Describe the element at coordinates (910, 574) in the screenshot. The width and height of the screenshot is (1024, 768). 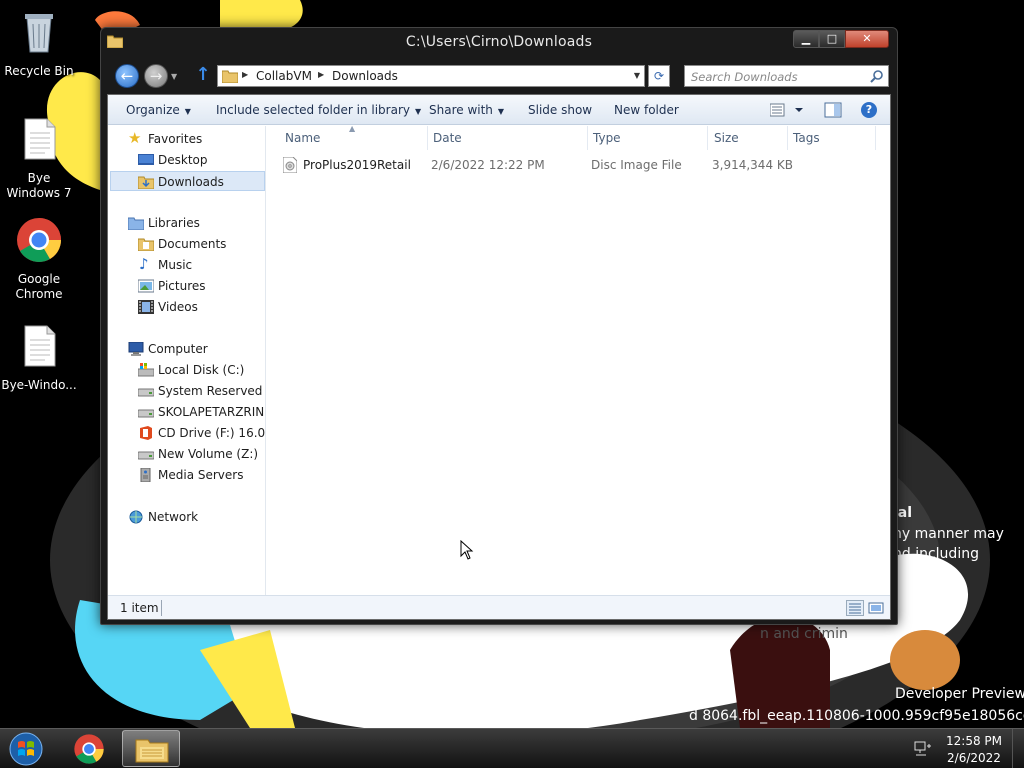
I see `watermark-line: se of` at that location.